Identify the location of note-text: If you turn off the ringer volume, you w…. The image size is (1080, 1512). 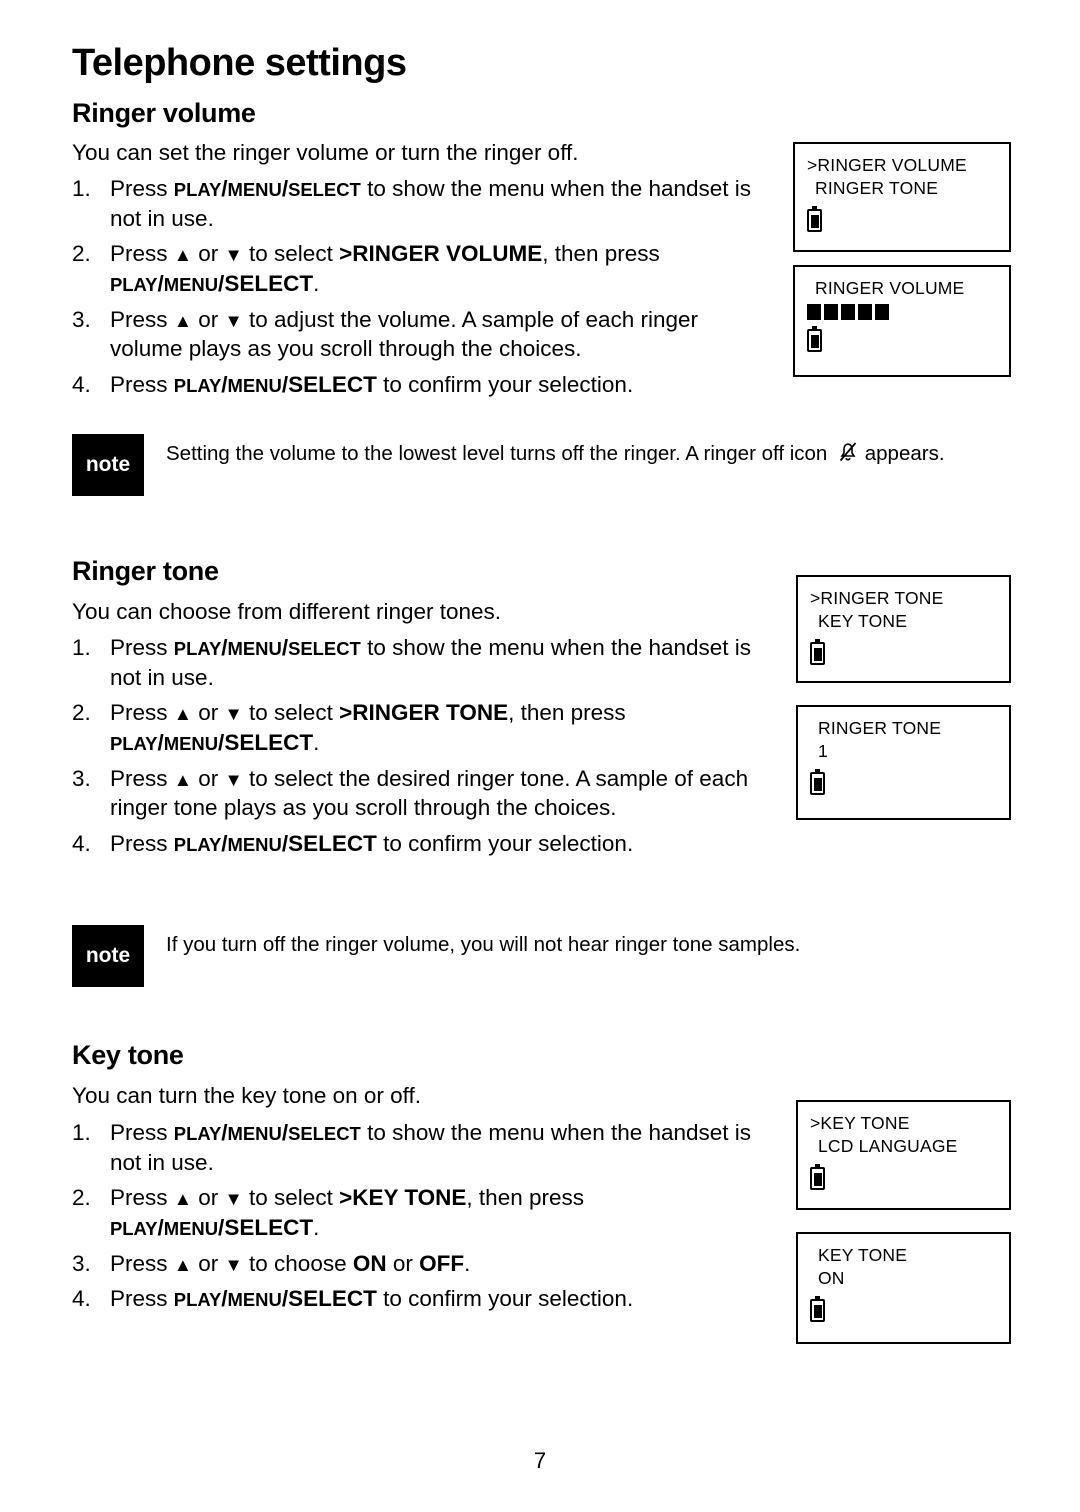
(483, 944).